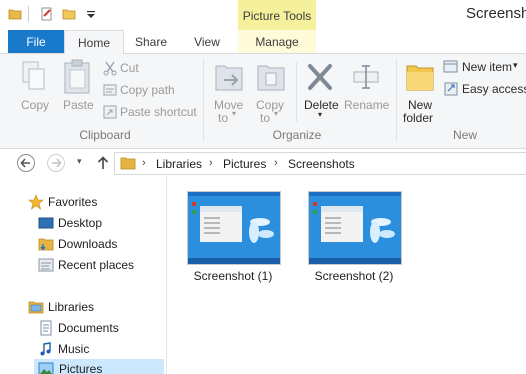  I want to click on music-note-icon, so click(45, 349).